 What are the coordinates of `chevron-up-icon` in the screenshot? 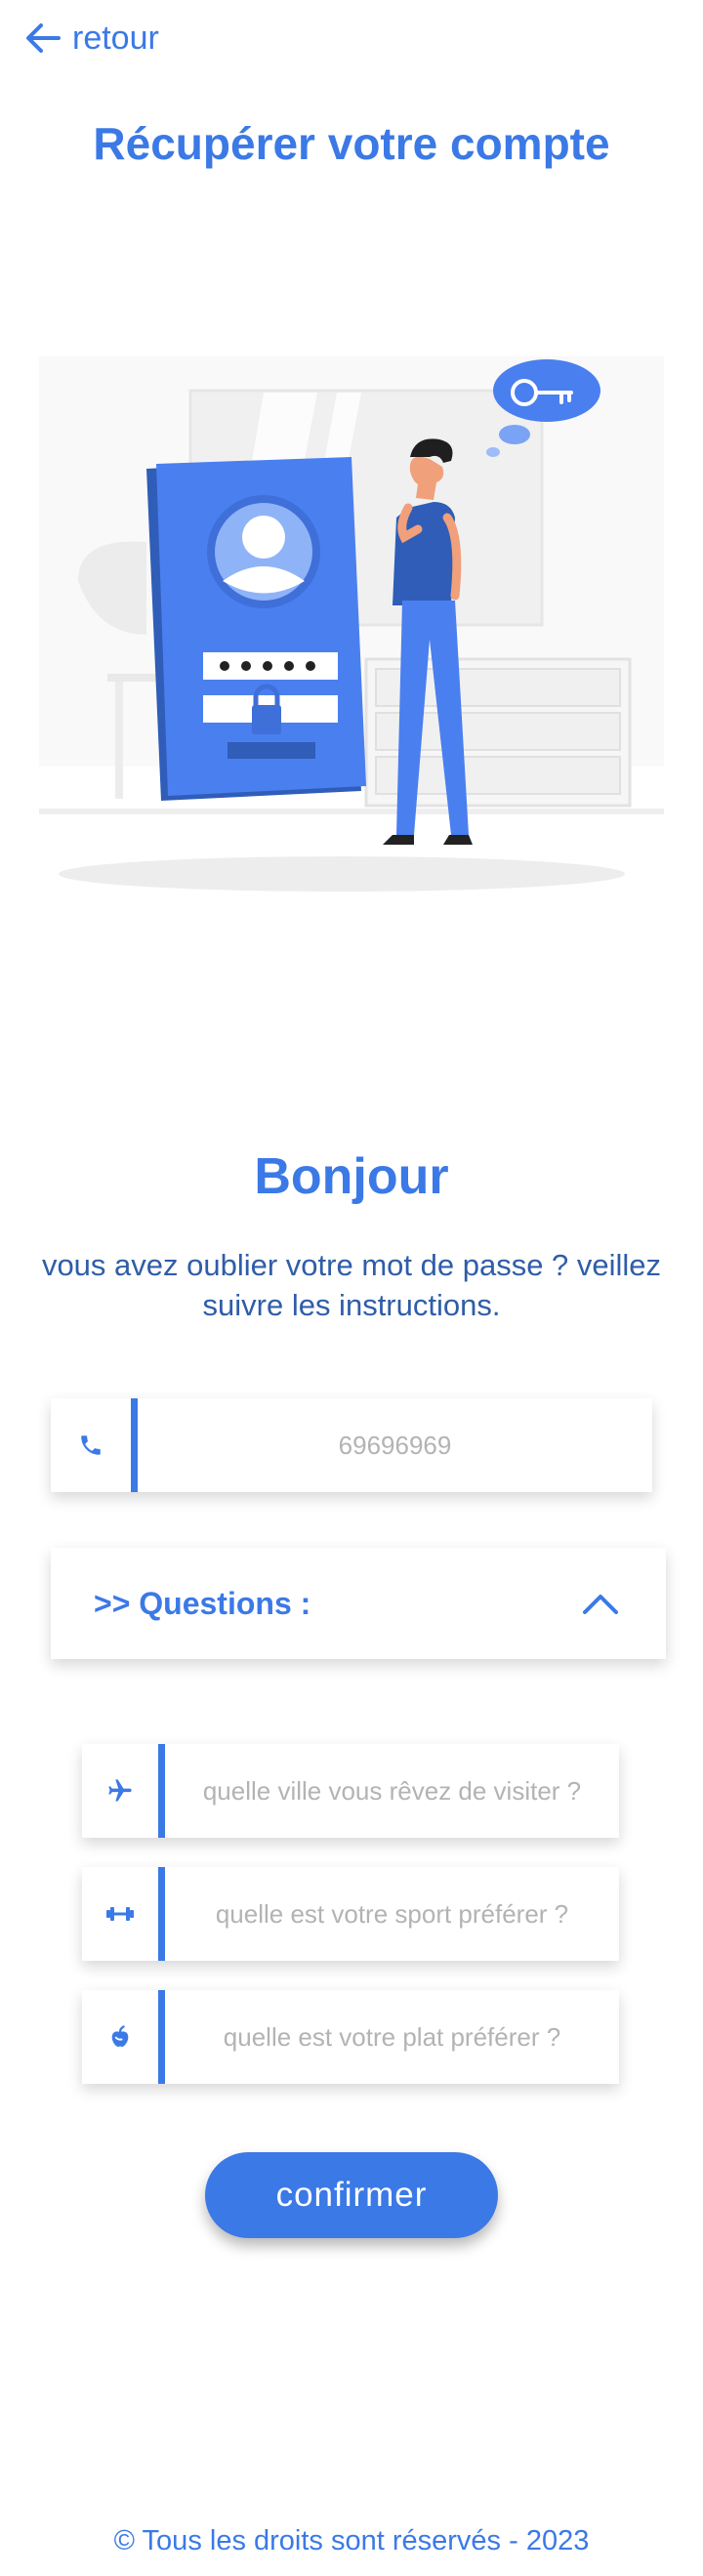 It's located at (600, 1603).